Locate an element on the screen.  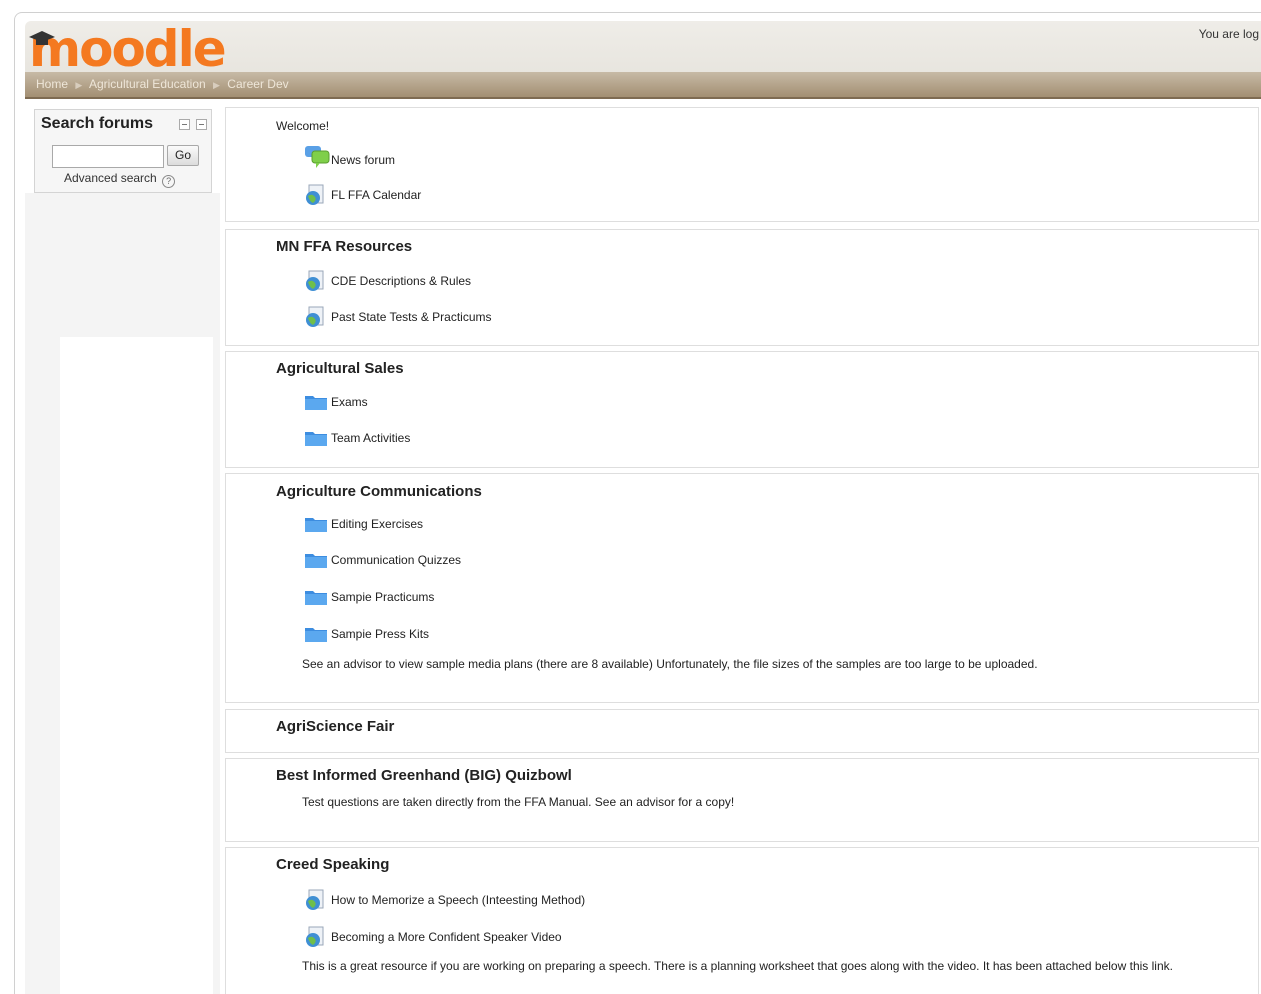
graduation-cap-icon is located at coordinates (42, 38).